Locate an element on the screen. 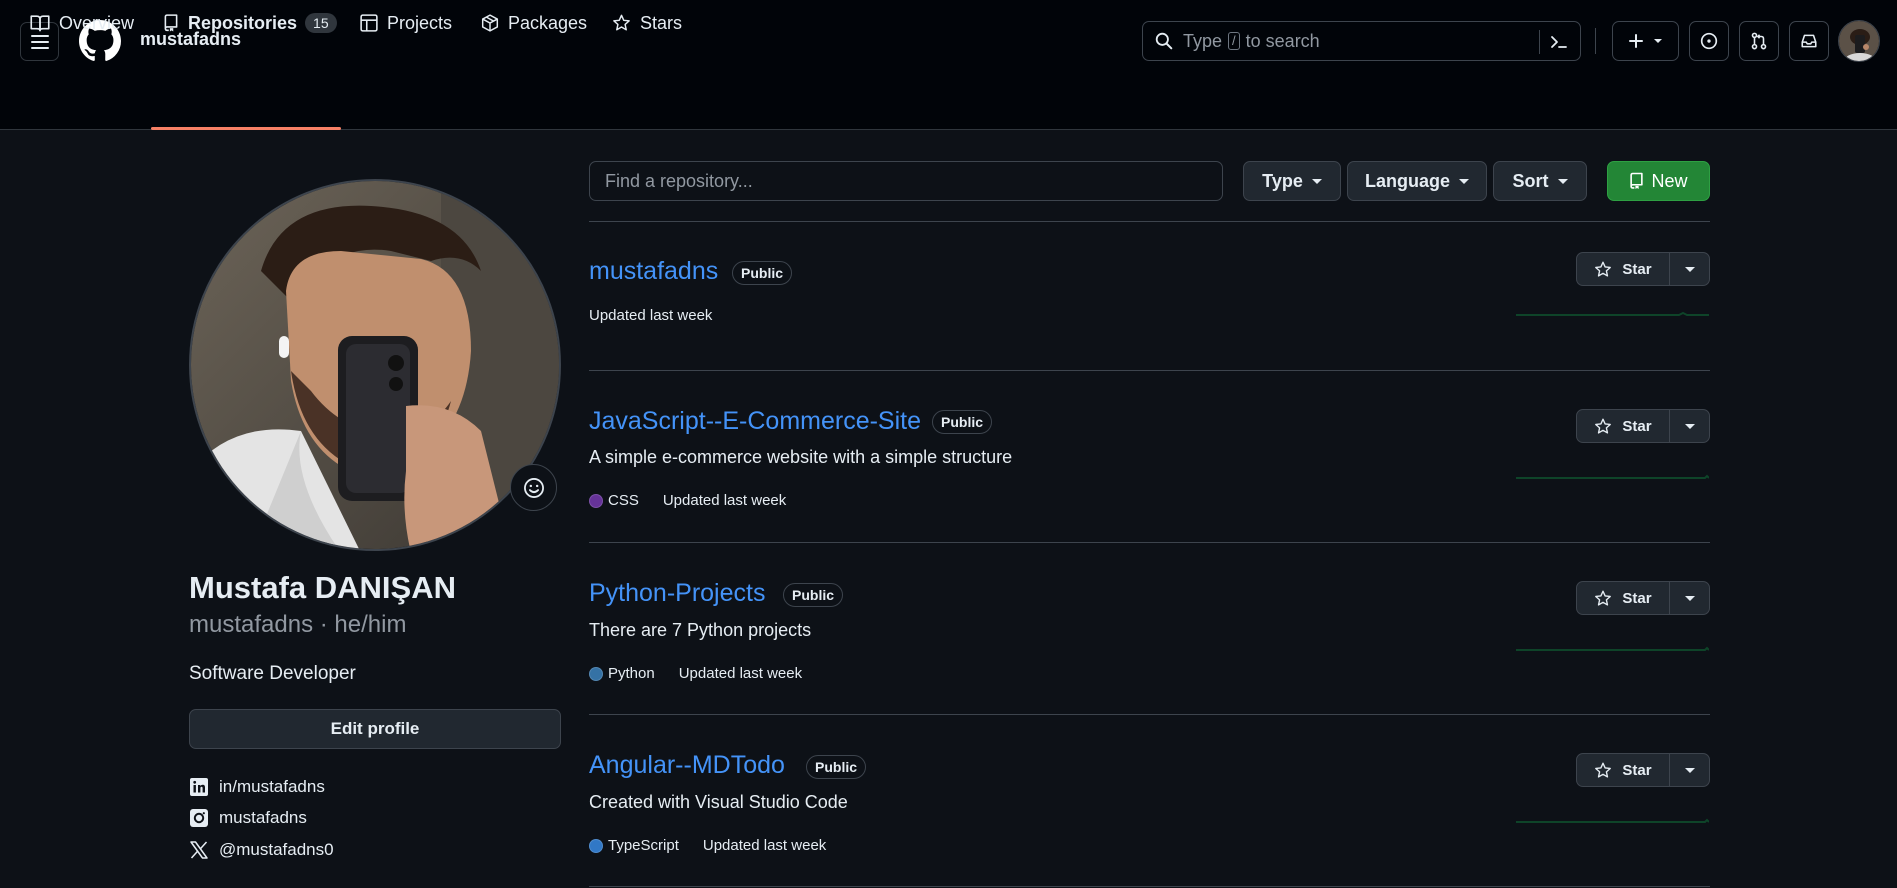 This screenshot has height=888, width=1897. search-placeholder-suffix: to search is located at coordinates (1282, 40).